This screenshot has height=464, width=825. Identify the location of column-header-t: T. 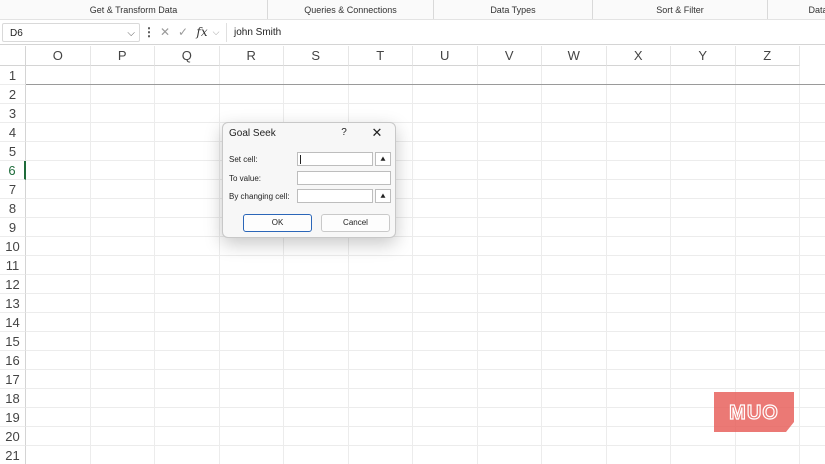
(380, 56).